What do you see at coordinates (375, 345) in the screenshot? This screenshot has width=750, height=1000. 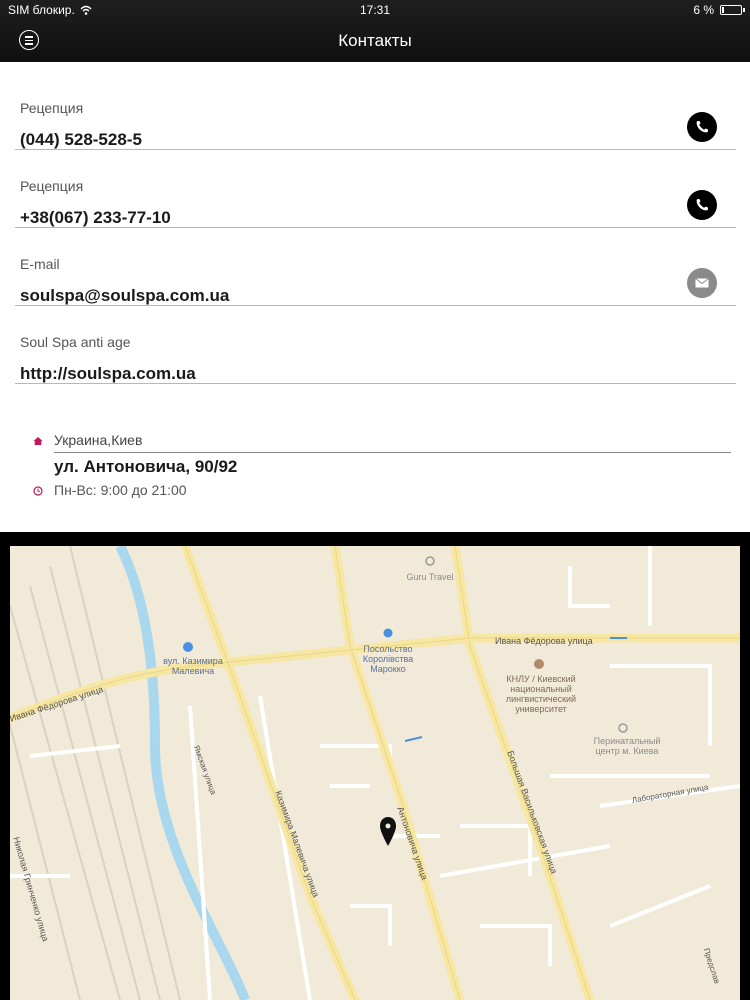 I see `contact-row-website: Soul Spa anti age http://soulspa.com.ua` at bounding box center [375, 345].